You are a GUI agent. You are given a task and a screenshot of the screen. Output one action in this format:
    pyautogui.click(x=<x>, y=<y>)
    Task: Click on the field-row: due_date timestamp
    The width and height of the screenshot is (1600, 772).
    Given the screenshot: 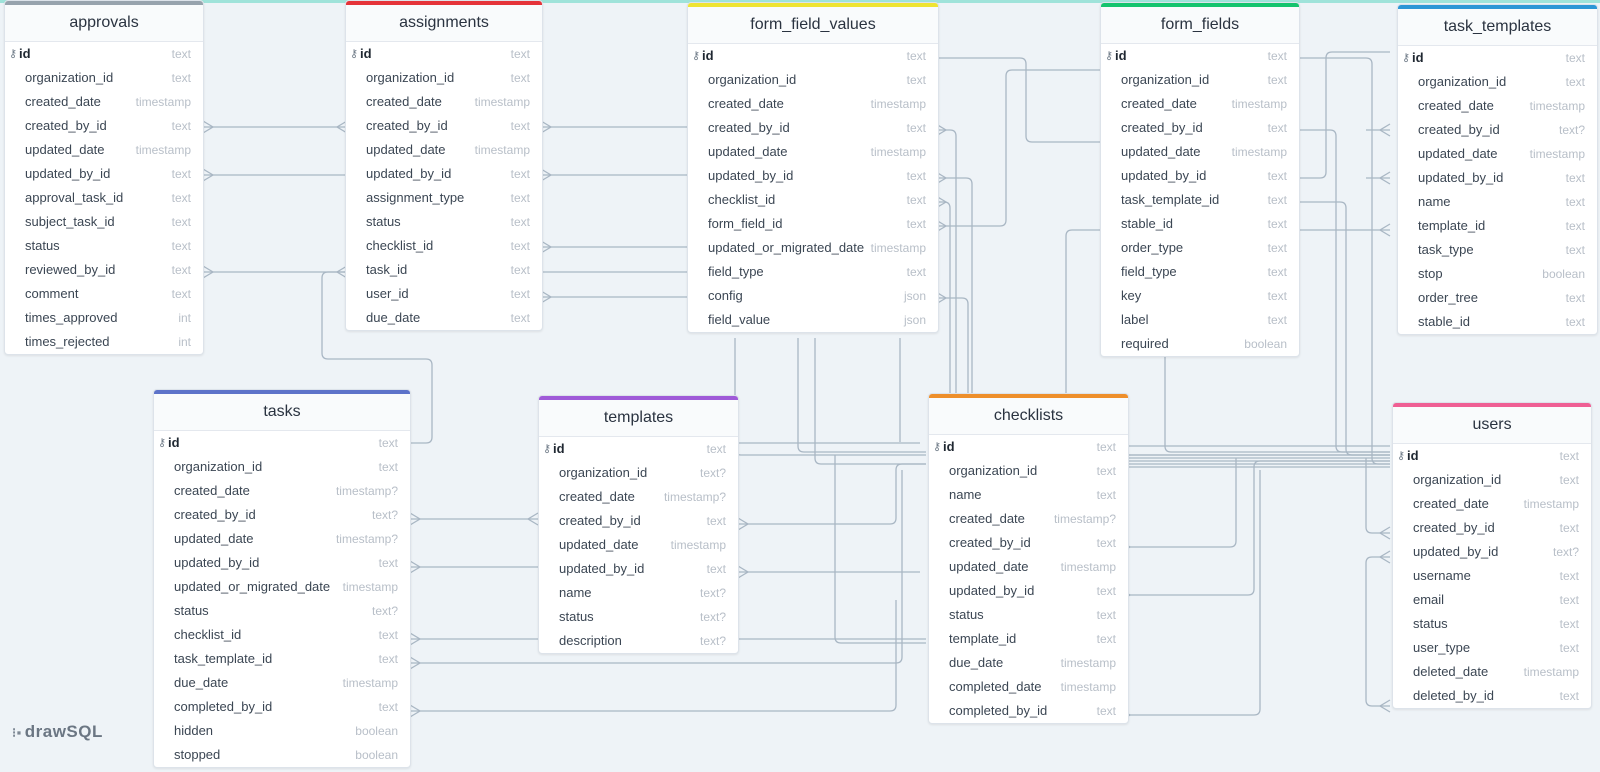 What is the action you would take?
    pyautogui.click(x=1028, y=663)
    